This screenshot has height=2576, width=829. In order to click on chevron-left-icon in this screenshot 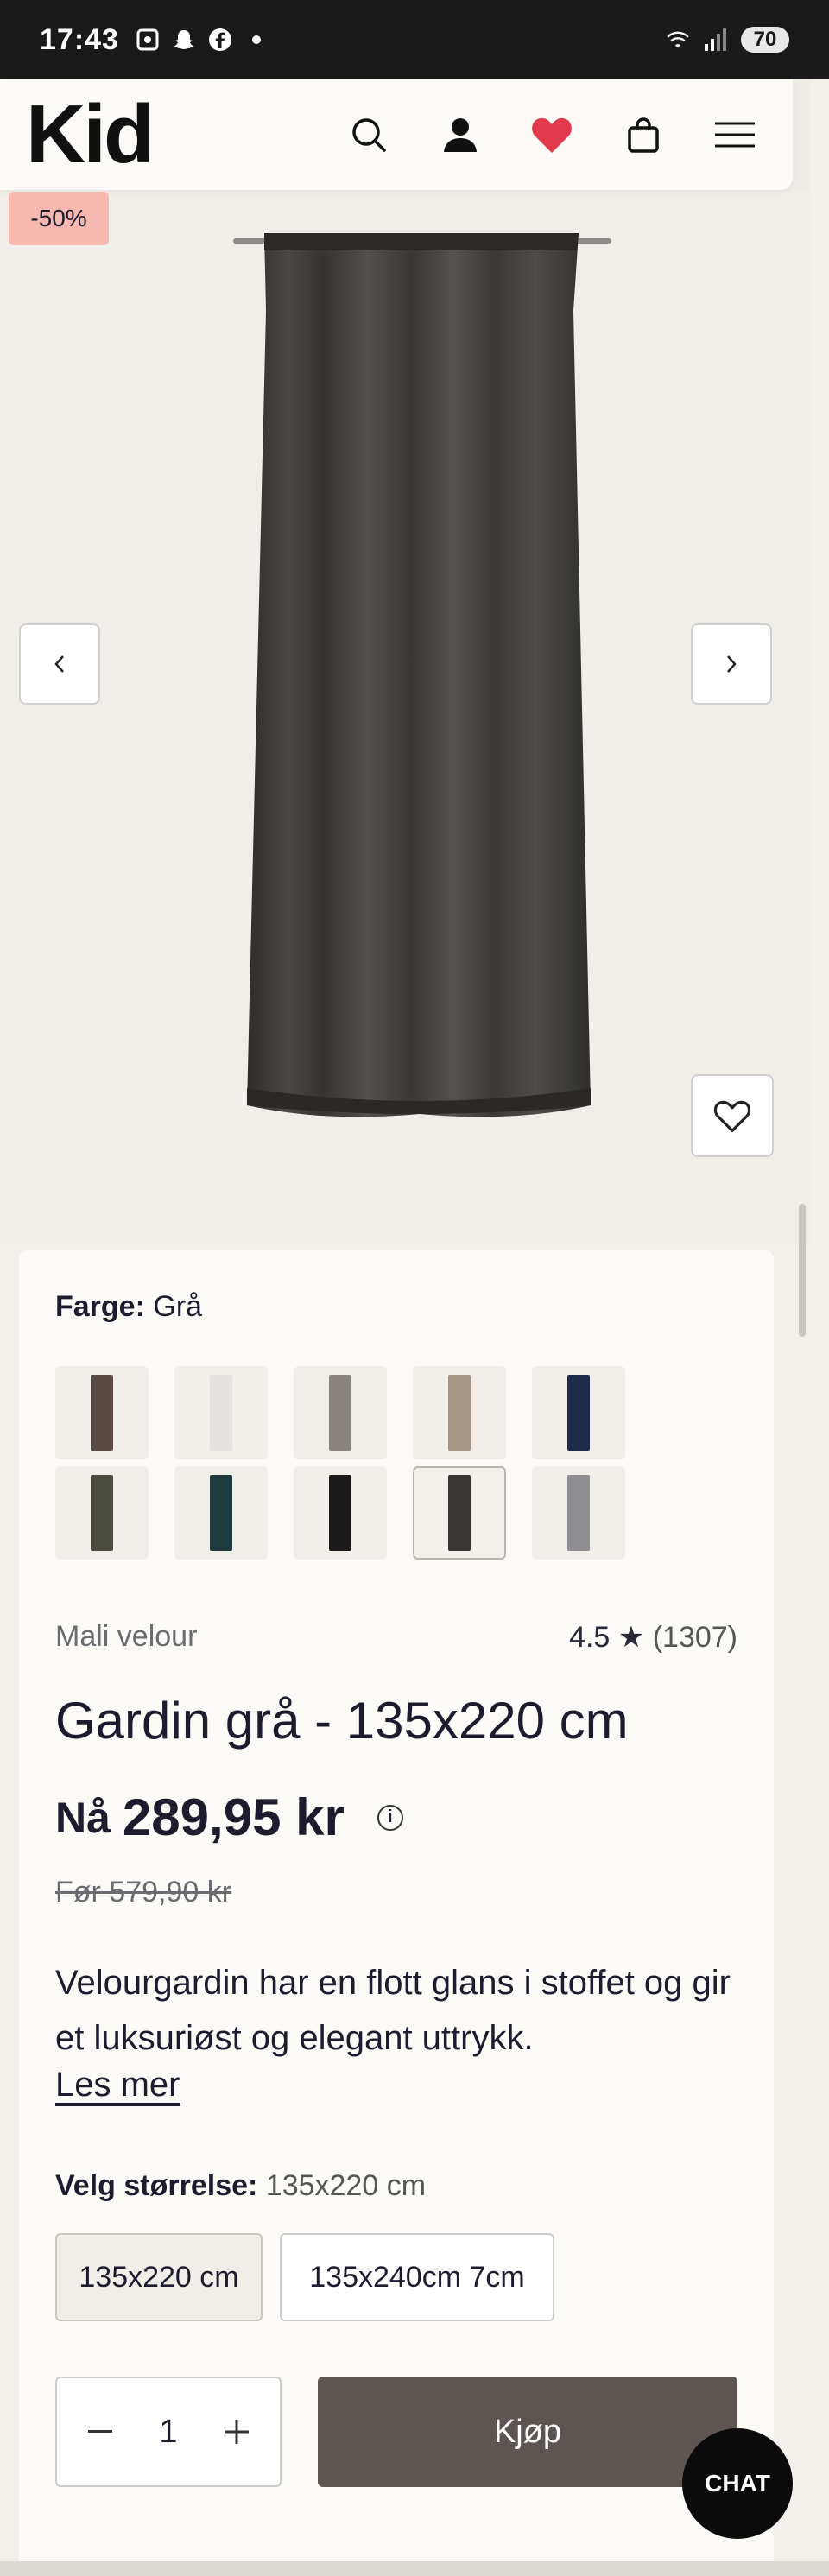, I will do `click(59, 664)`.